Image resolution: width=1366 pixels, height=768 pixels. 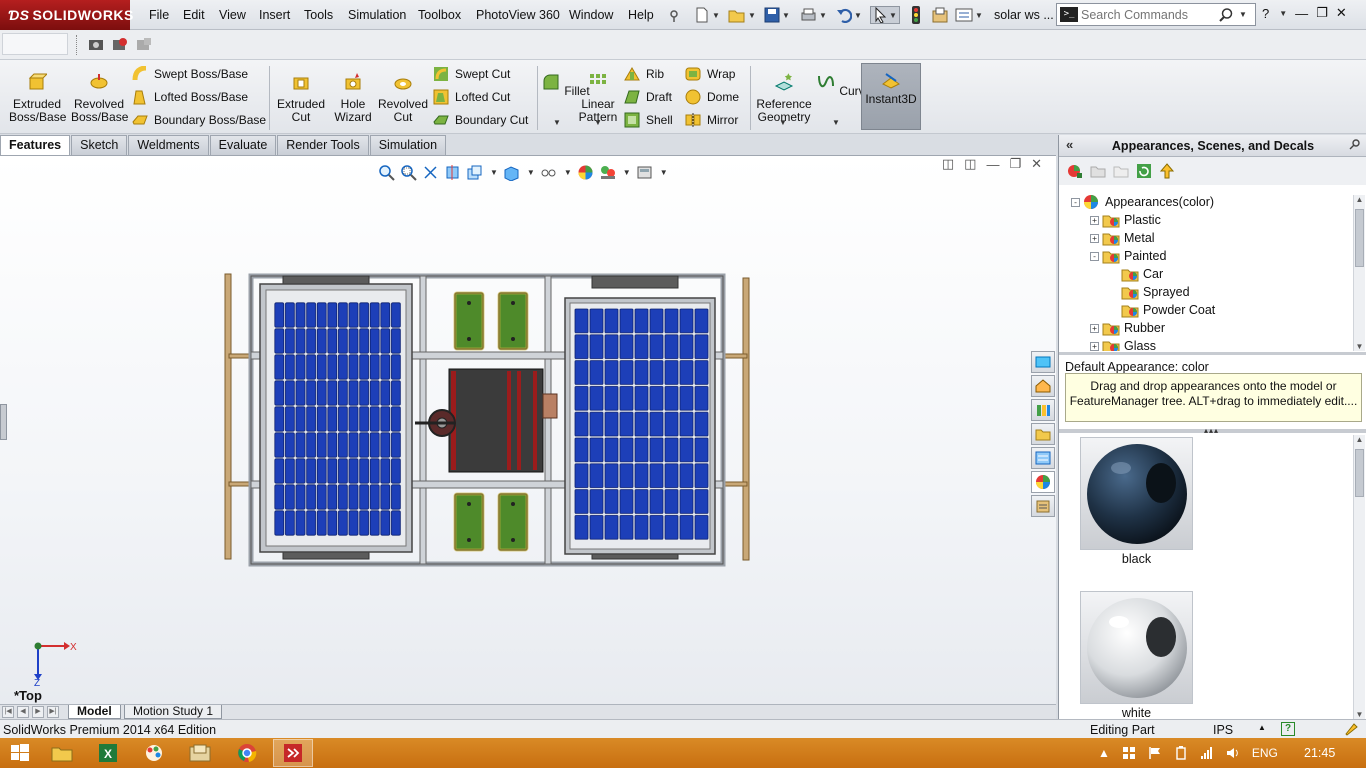 I want to click on instant3d-button: Instant3D, so click(x=891, y=96).